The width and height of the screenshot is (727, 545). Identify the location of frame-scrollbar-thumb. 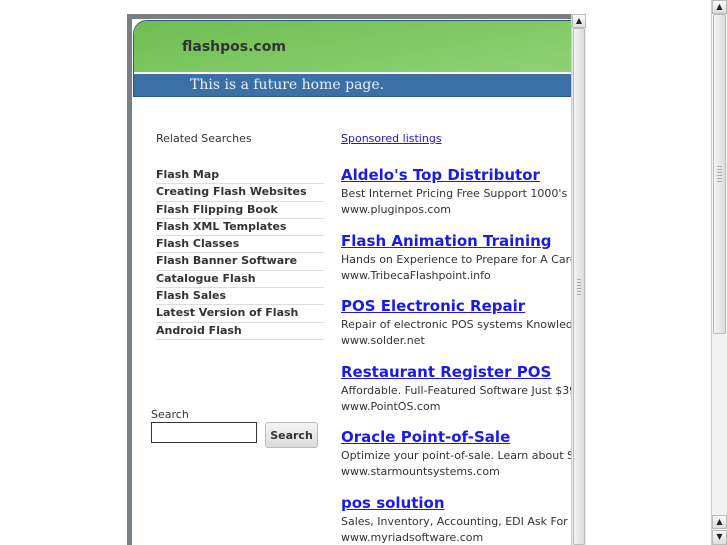
(579, 286).